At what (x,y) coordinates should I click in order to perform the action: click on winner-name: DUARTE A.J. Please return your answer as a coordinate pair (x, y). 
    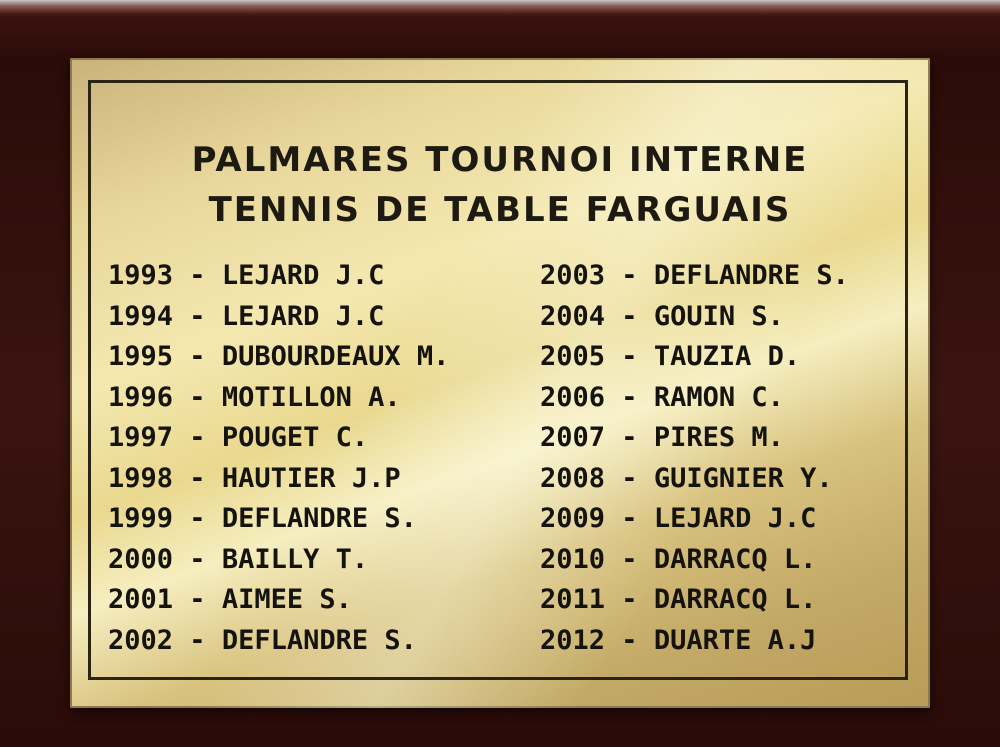
    Looking at the image, I should click on (735, 640).